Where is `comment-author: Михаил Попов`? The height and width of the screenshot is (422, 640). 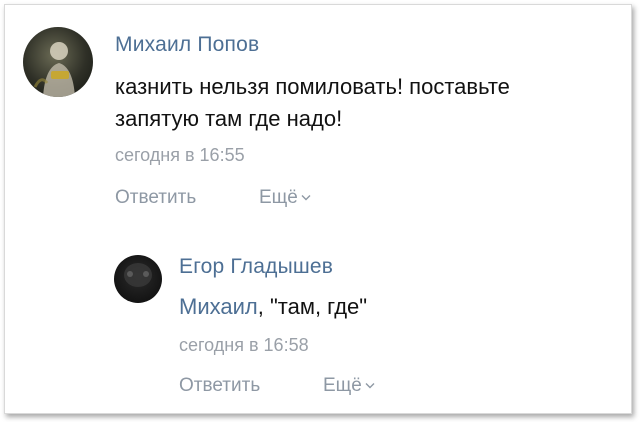 comment-author: Михаил Попов is located at coordinates (187, 45).